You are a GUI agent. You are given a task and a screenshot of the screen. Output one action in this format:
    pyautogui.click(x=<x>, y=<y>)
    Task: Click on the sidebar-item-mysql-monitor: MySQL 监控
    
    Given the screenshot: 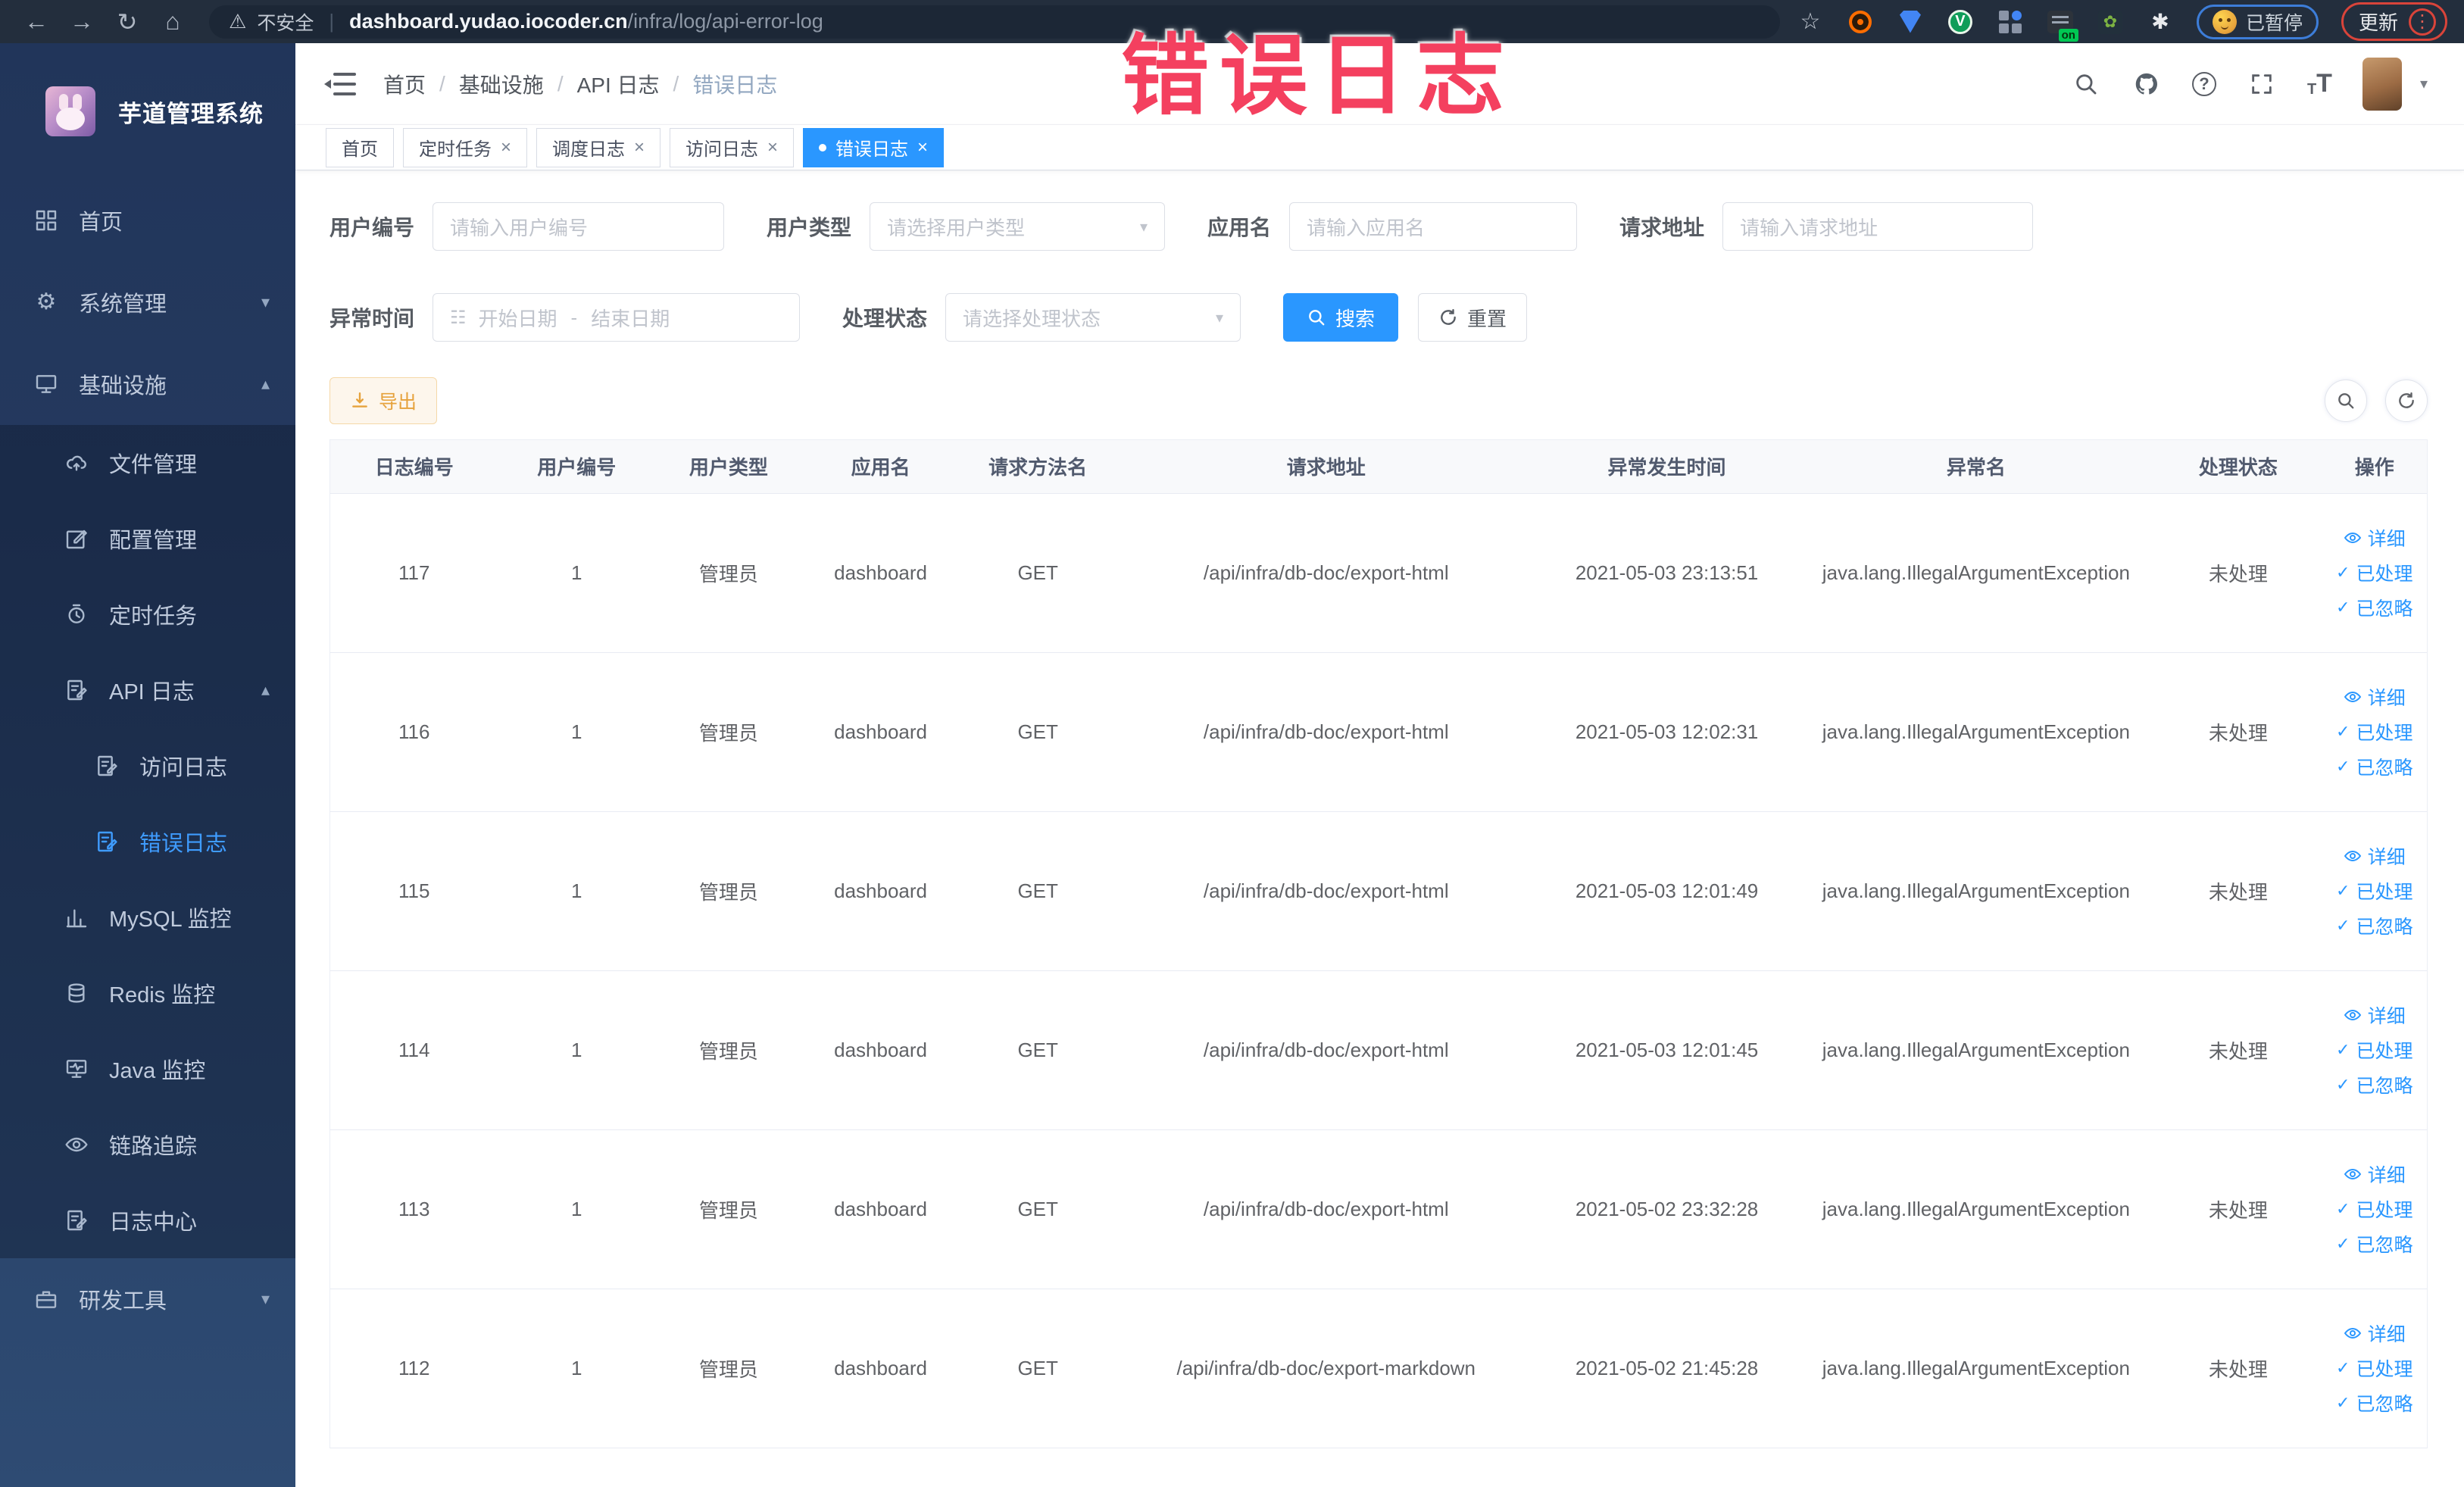 What is the action you would take?
    pyautogui.click(x=147, y=917)
    